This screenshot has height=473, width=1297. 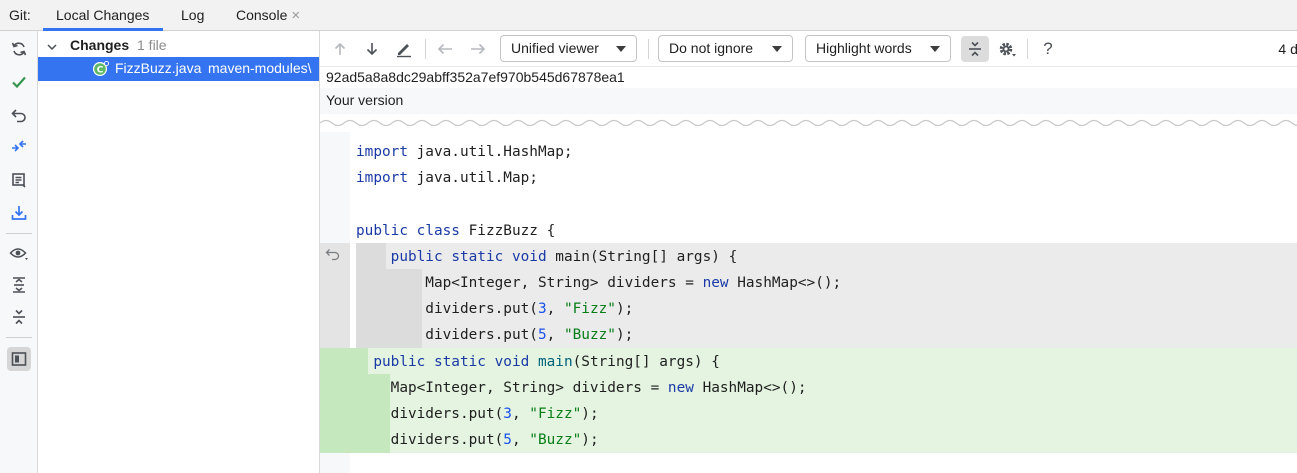 I want to click on your-version-header, so click(x=808, y=101).